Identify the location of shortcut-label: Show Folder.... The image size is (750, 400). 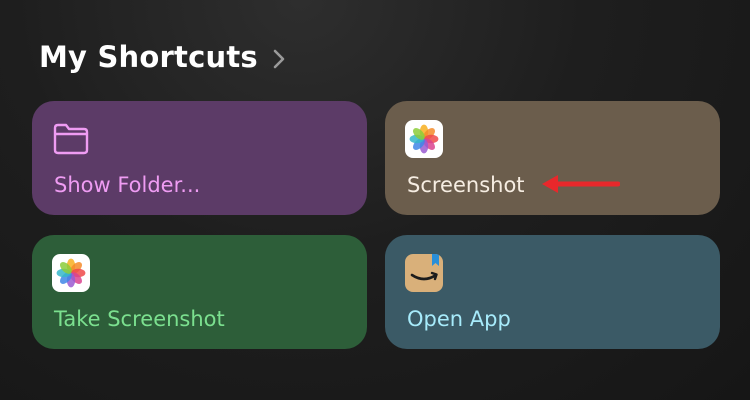
(127, 185).